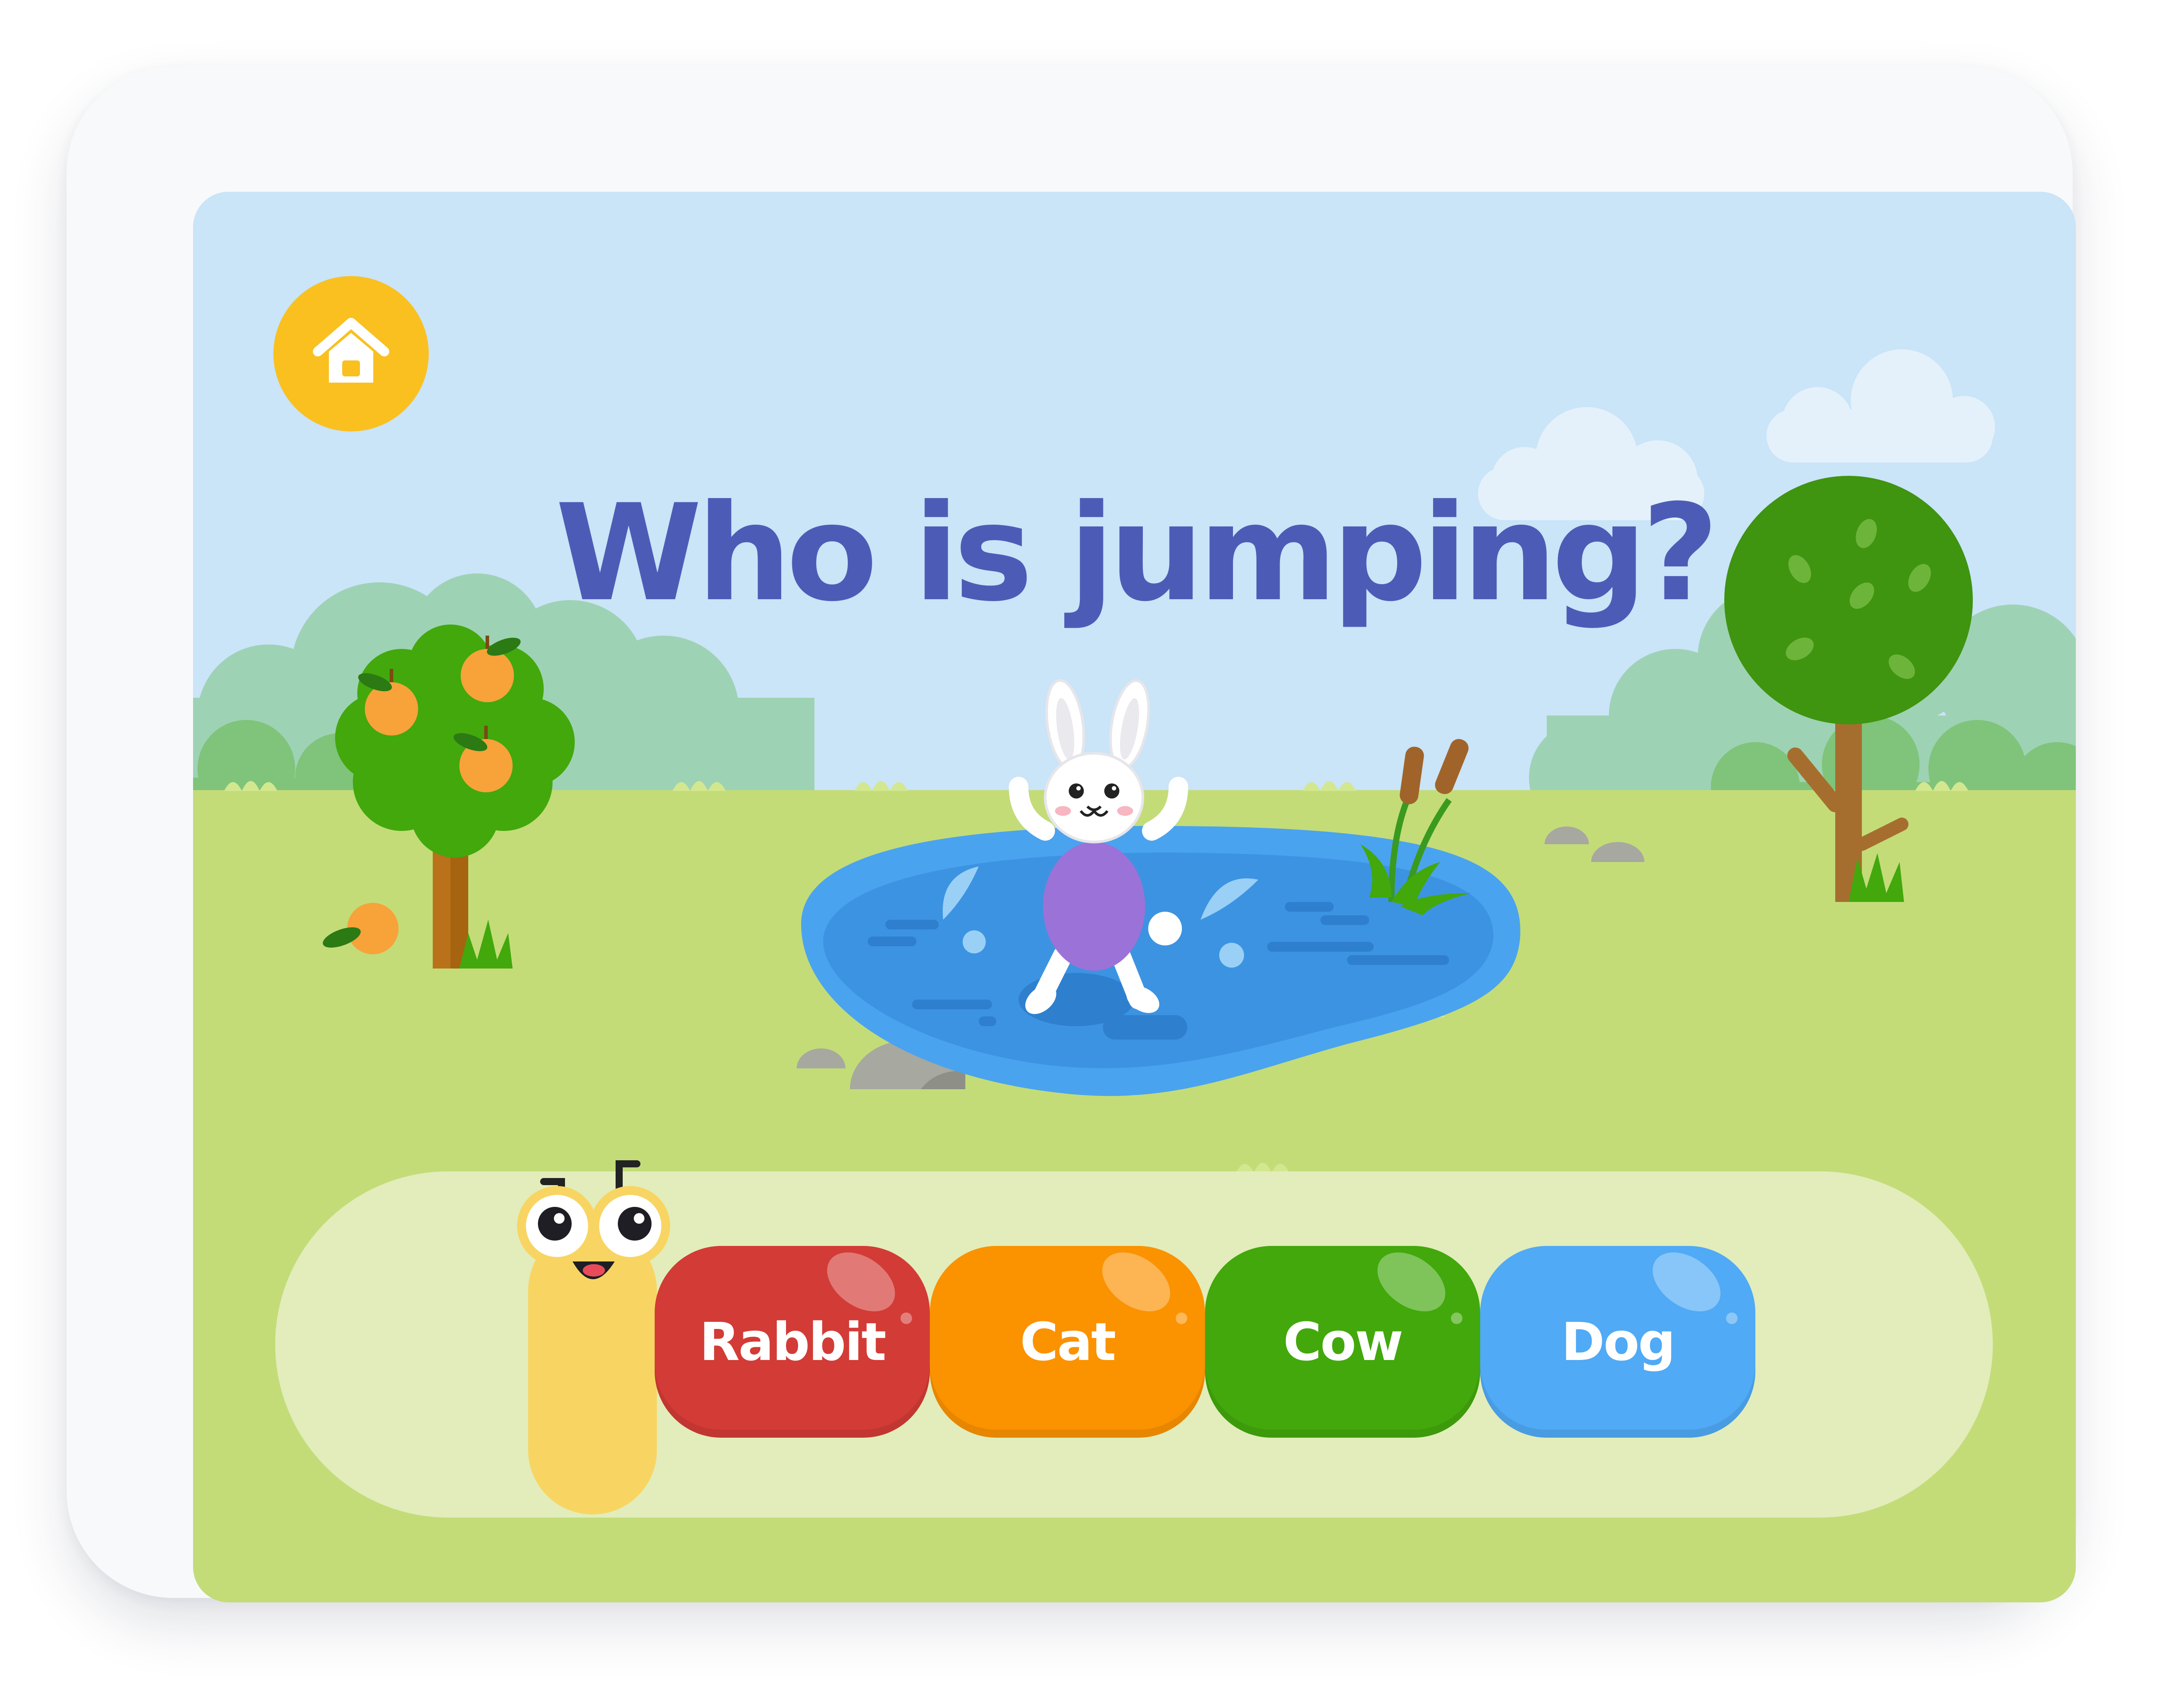 The image size is (2173, 1708). What do you see at coordinates (593, 1337) in the screenshot?
I see `caterpillar-character` at bounding box center [593, 1337].